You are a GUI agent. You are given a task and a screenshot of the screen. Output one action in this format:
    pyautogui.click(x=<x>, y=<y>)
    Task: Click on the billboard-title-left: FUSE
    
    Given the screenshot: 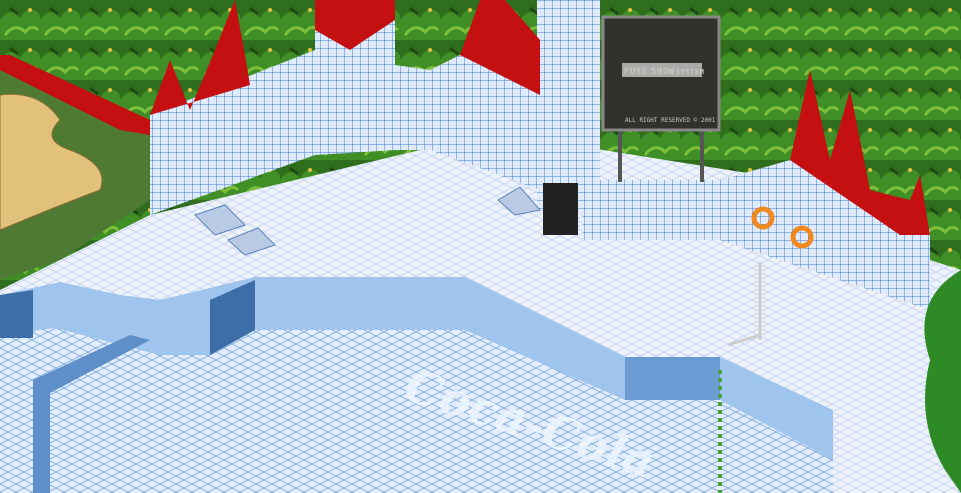 What is the action you would take?
    pyautogui.click(x=636, y=72)
    